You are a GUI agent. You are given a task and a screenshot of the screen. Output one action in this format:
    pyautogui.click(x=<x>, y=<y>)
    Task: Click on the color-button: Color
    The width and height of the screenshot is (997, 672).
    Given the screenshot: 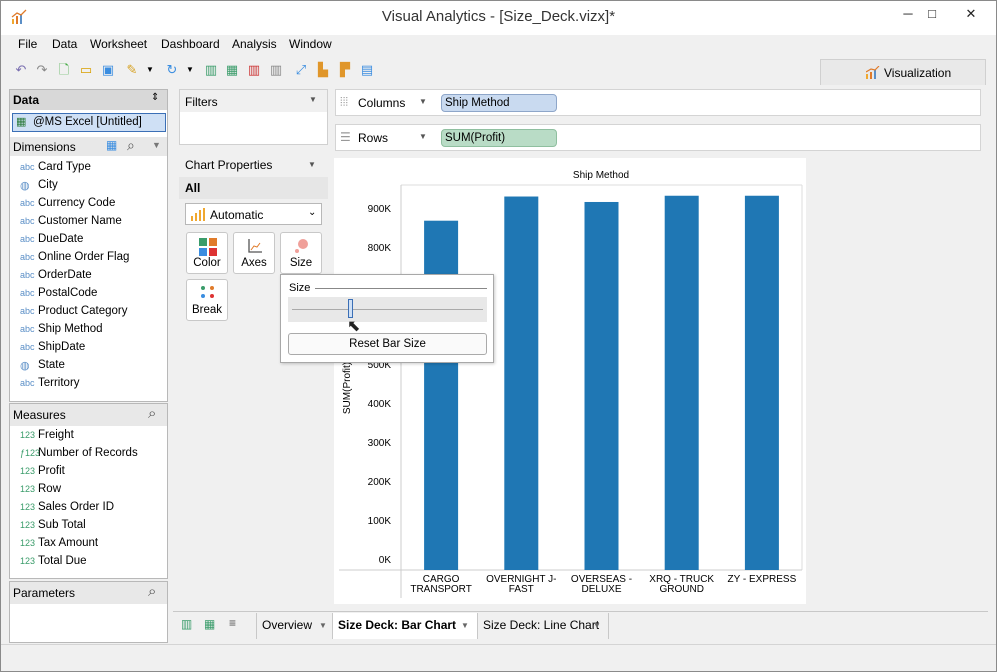 What is the action you would take?
    pyautogui.click(x=207, y=253)
    